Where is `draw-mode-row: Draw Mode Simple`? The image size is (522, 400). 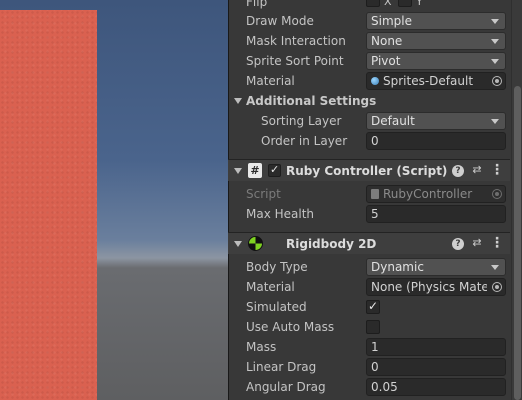
draw-mode-row: Draw Mode Simple is located at coordinates (369, 21).